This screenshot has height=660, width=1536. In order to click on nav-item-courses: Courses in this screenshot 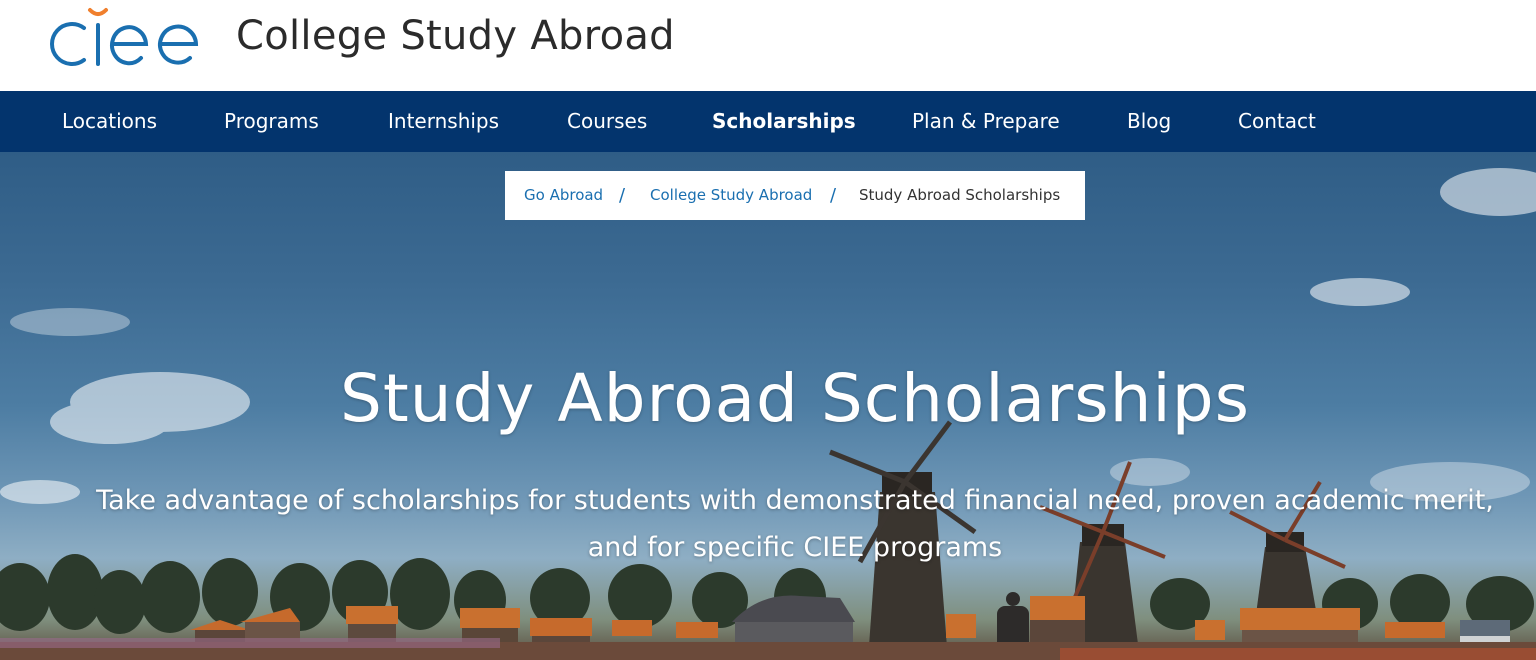, I will do `click(607, 121)`.